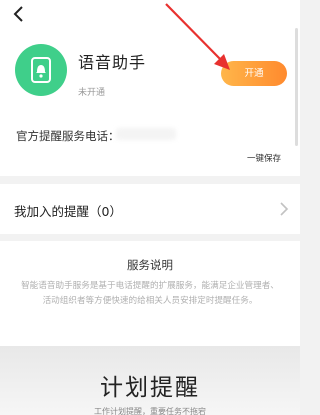 This screenshot has width=320, height=415. I want to click on scrollbar, so click(296, 87).